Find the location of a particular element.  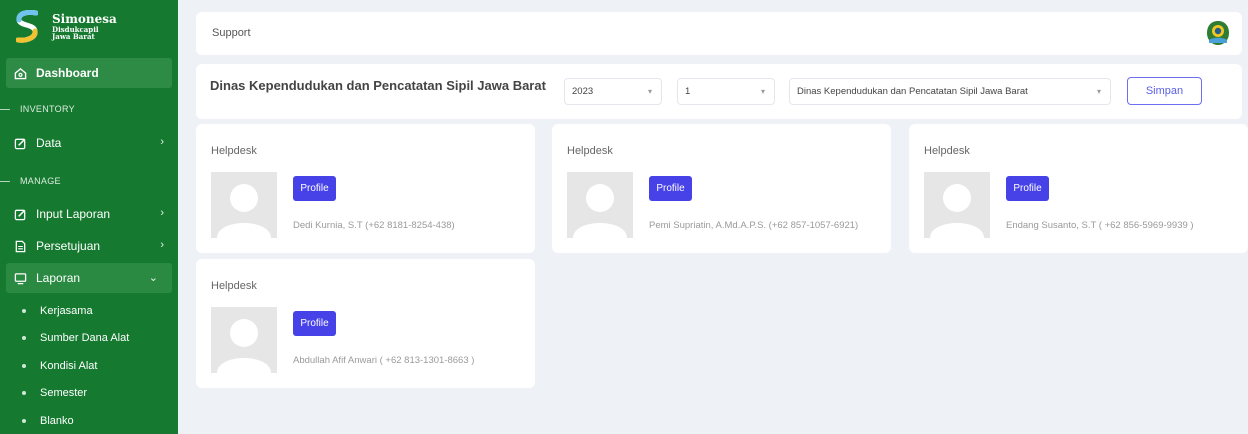

submenu-item-label: Kondisi Alat is located at coordinates (69, 365).